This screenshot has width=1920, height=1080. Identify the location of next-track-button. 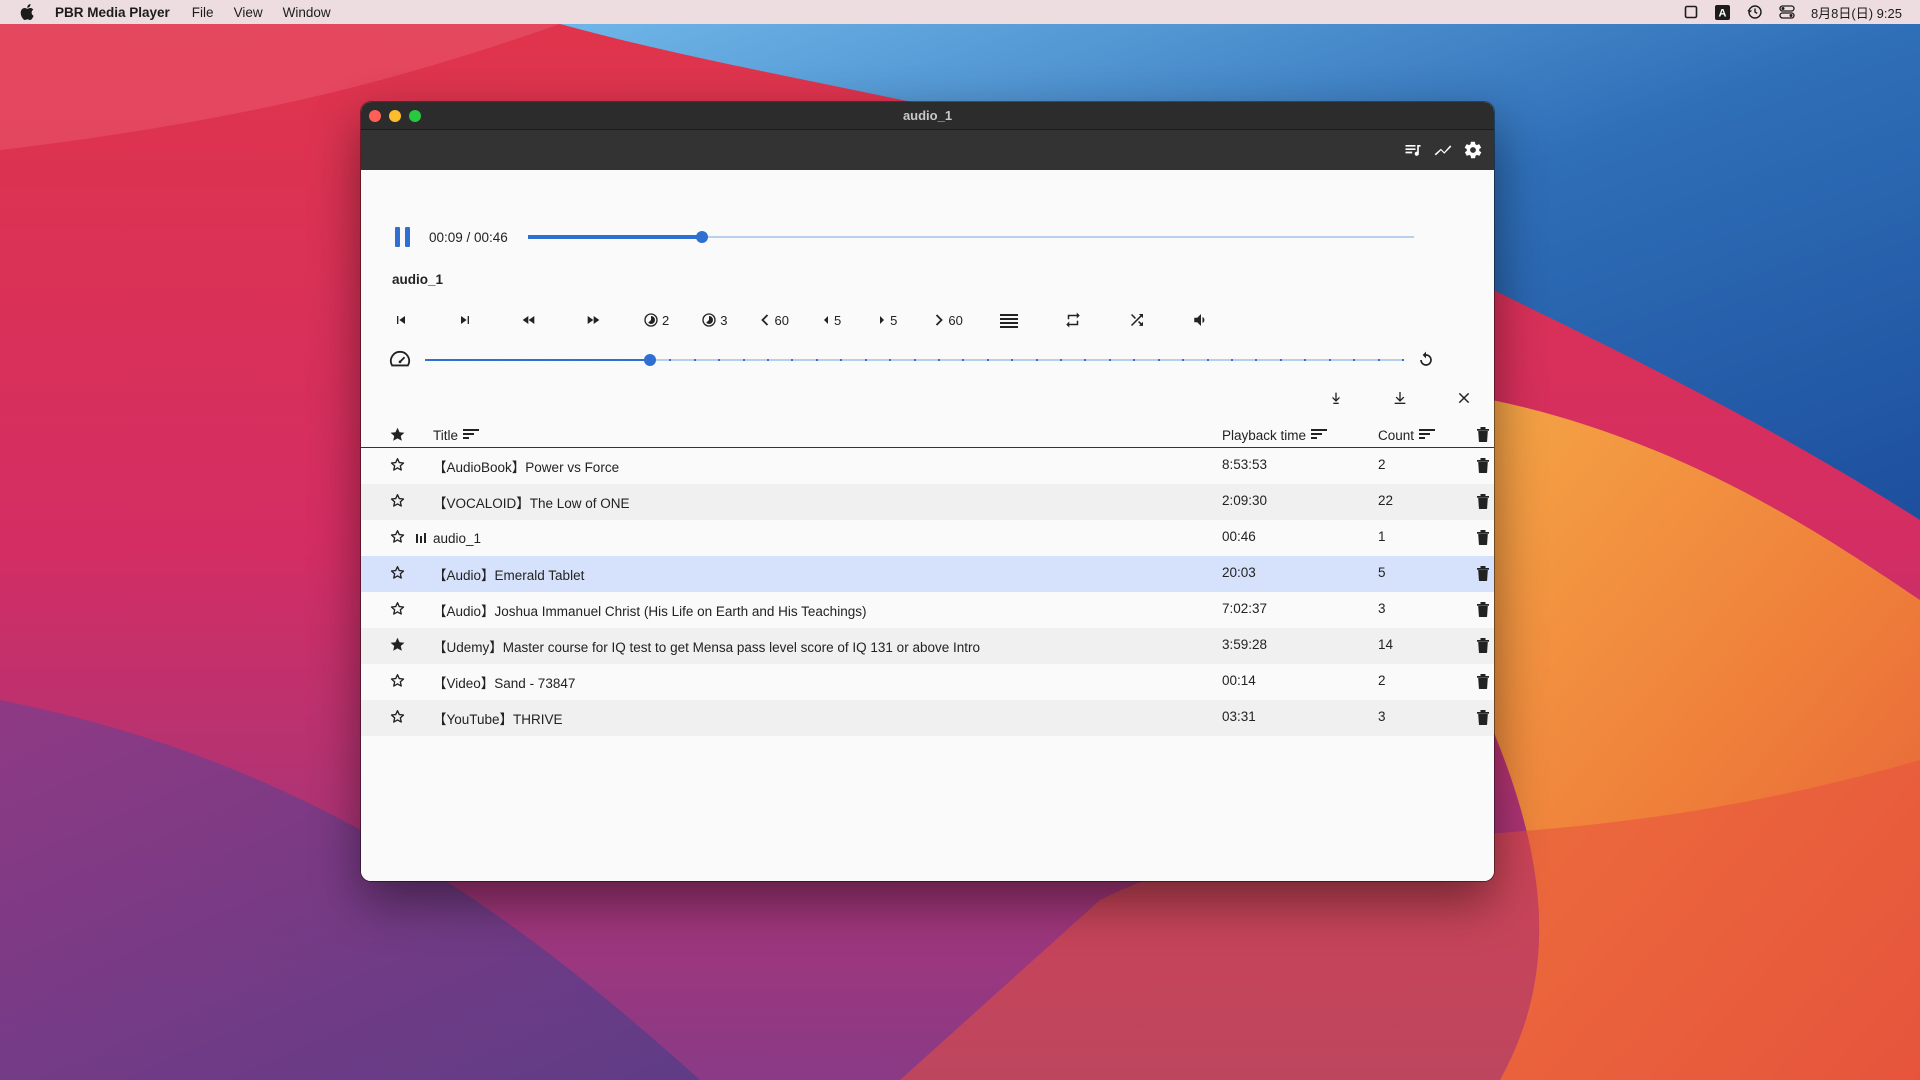
(465, 320).